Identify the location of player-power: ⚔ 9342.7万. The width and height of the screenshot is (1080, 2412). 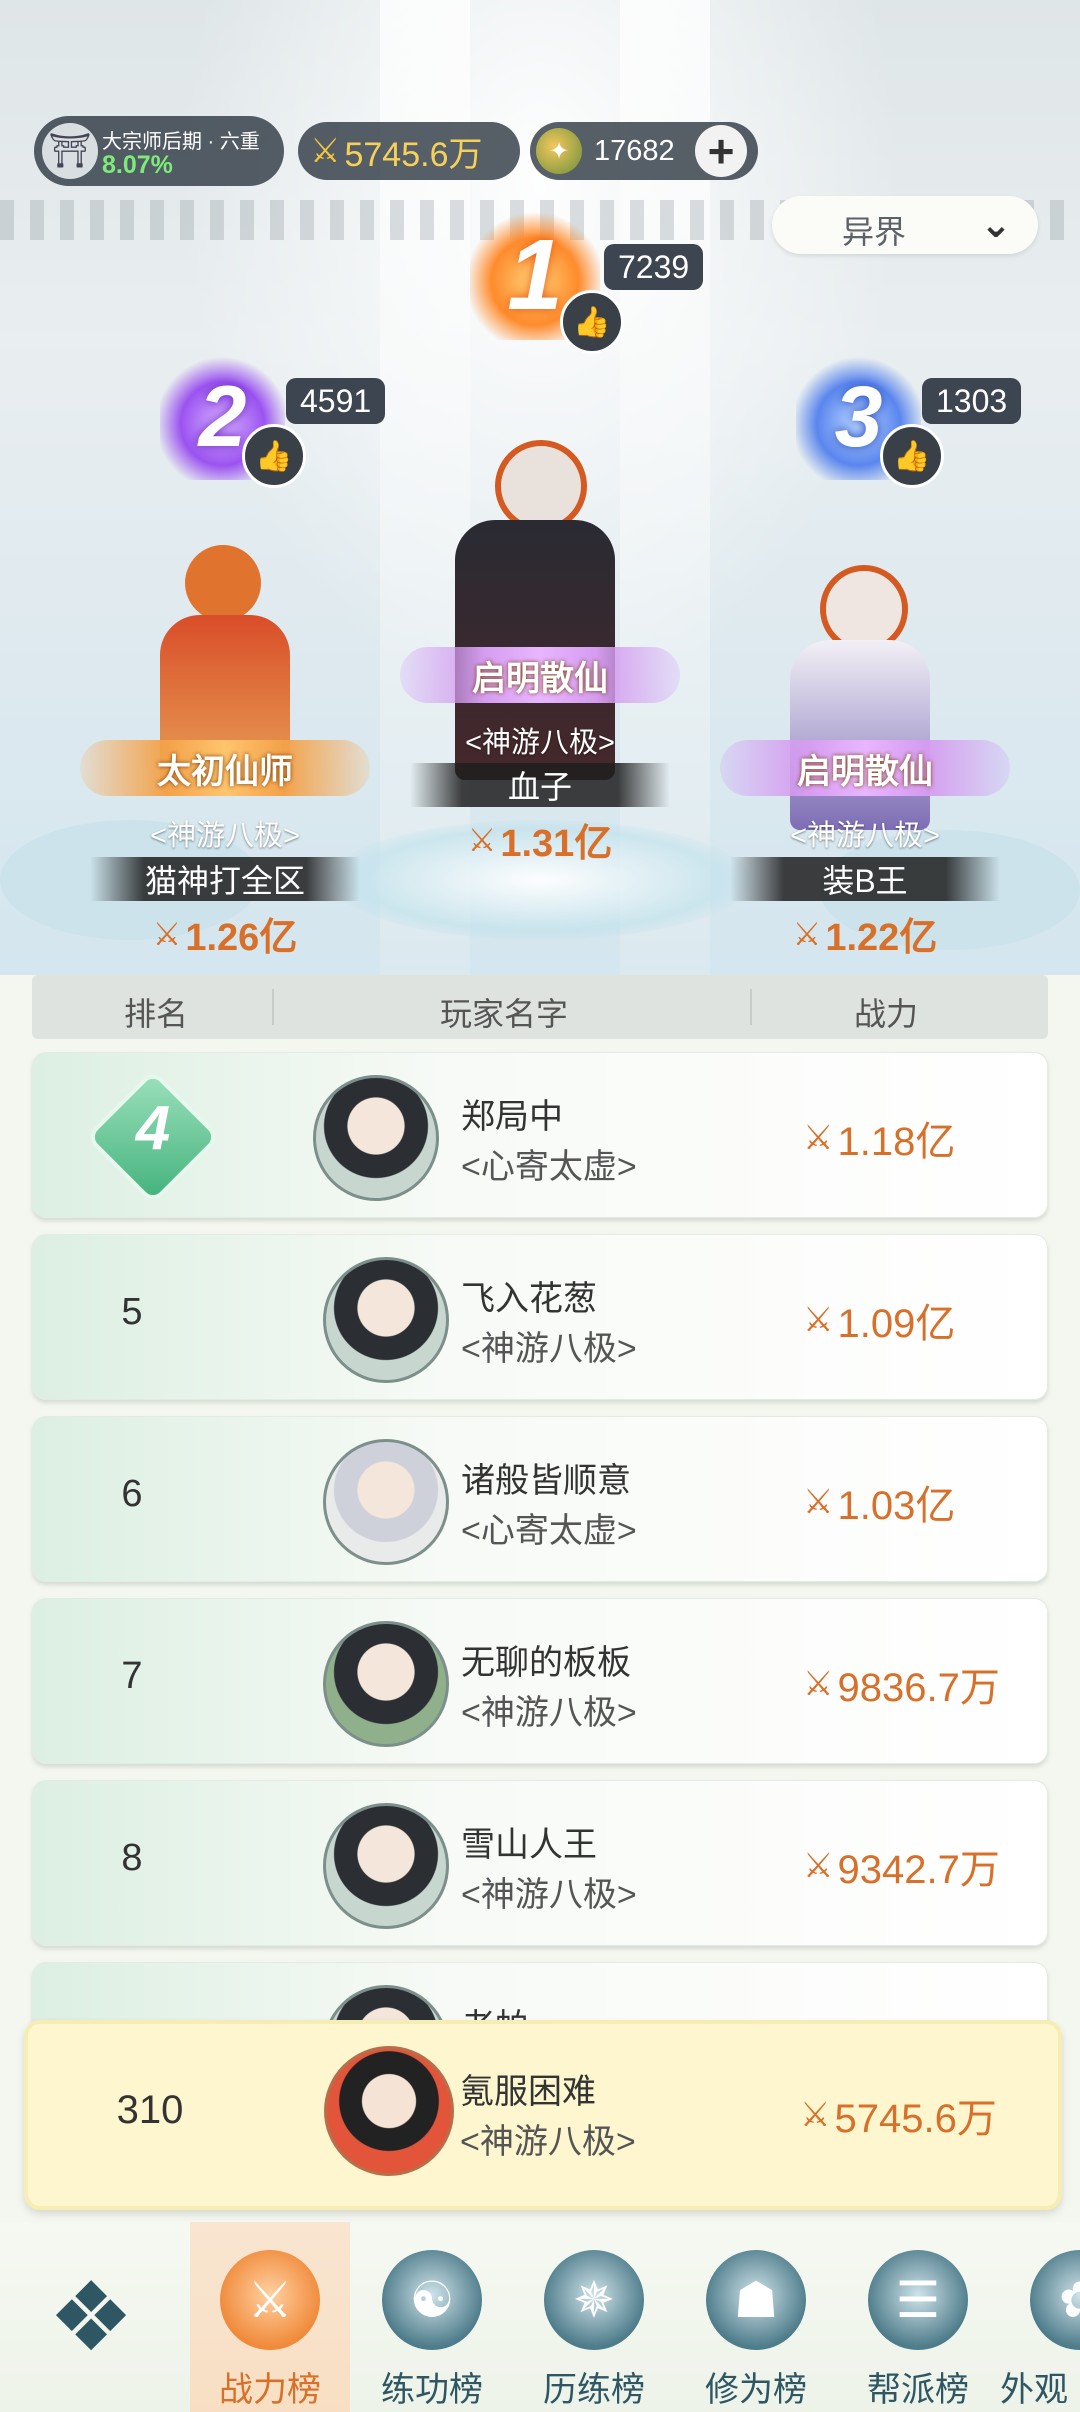
(901, 1866).